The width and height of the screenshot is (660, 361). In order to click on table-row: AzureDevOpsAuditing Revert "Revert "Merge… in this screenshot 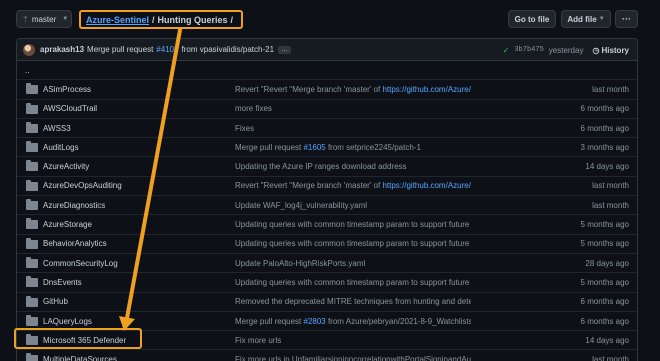, I will do `click(327, 187)`.